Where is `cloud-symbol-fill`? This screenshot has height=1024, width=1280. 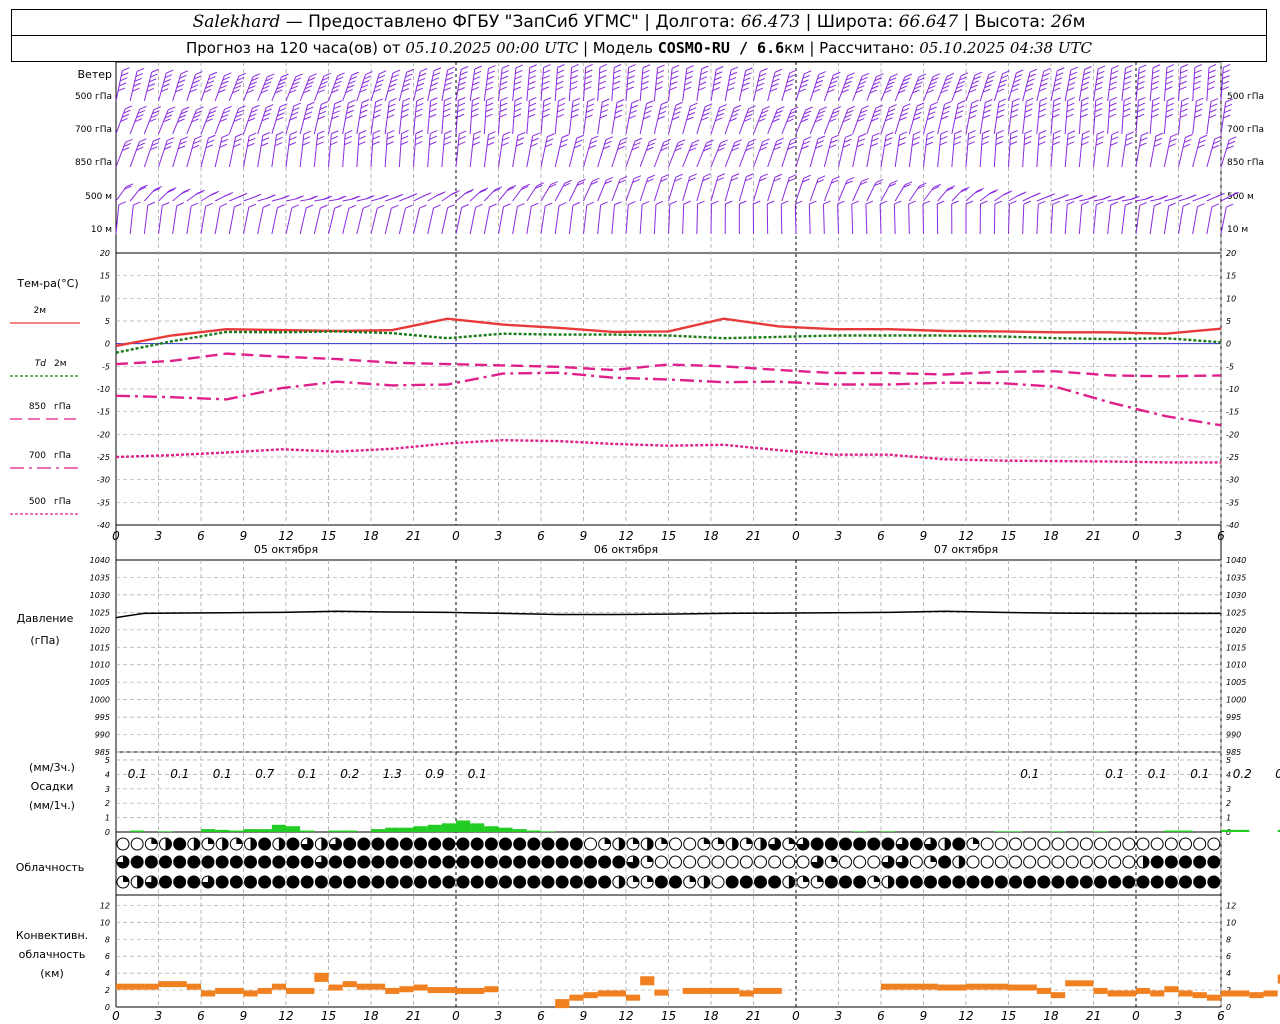
cloud-symbol-fill is located at coordinates (806, 879).